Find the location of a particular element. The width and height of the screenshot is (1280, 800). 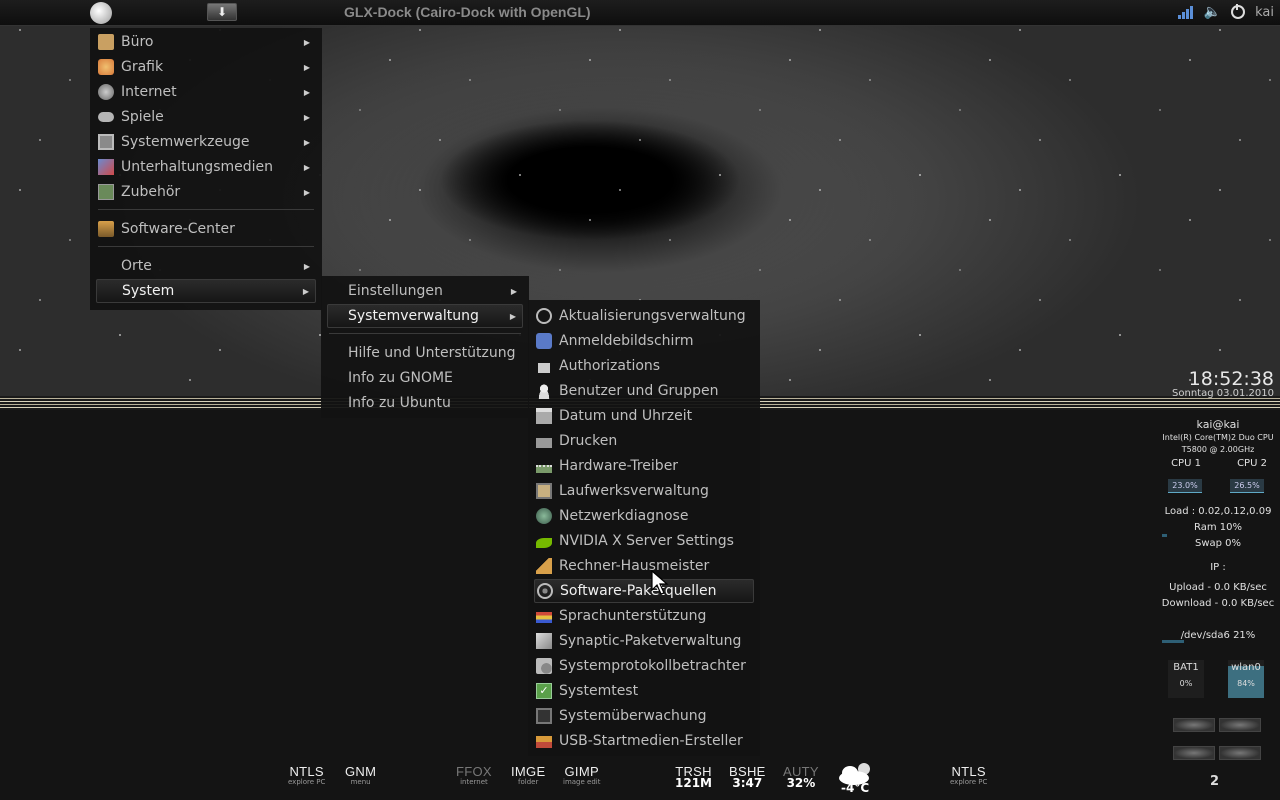

menu-item-sprachunterstuetzung: Sprachunterstützung is located at coordinates (644, 616).